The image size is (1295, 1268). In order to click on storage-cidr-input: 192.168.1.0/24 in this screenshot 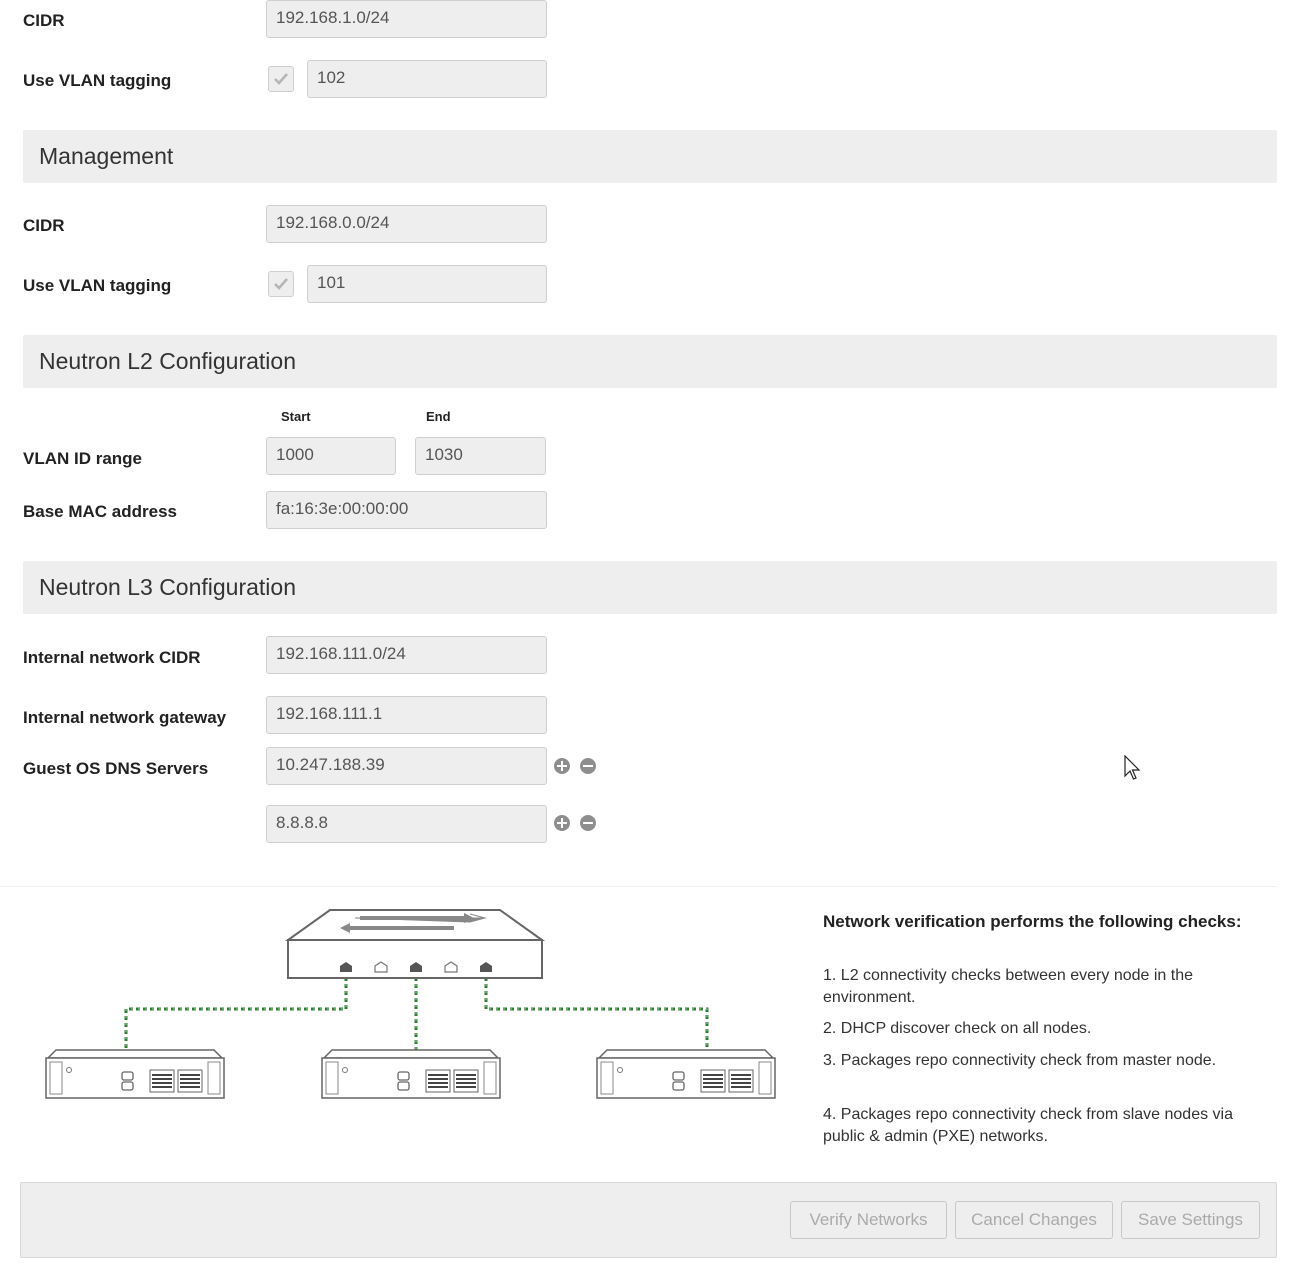, I will do `click(406, 19)`.